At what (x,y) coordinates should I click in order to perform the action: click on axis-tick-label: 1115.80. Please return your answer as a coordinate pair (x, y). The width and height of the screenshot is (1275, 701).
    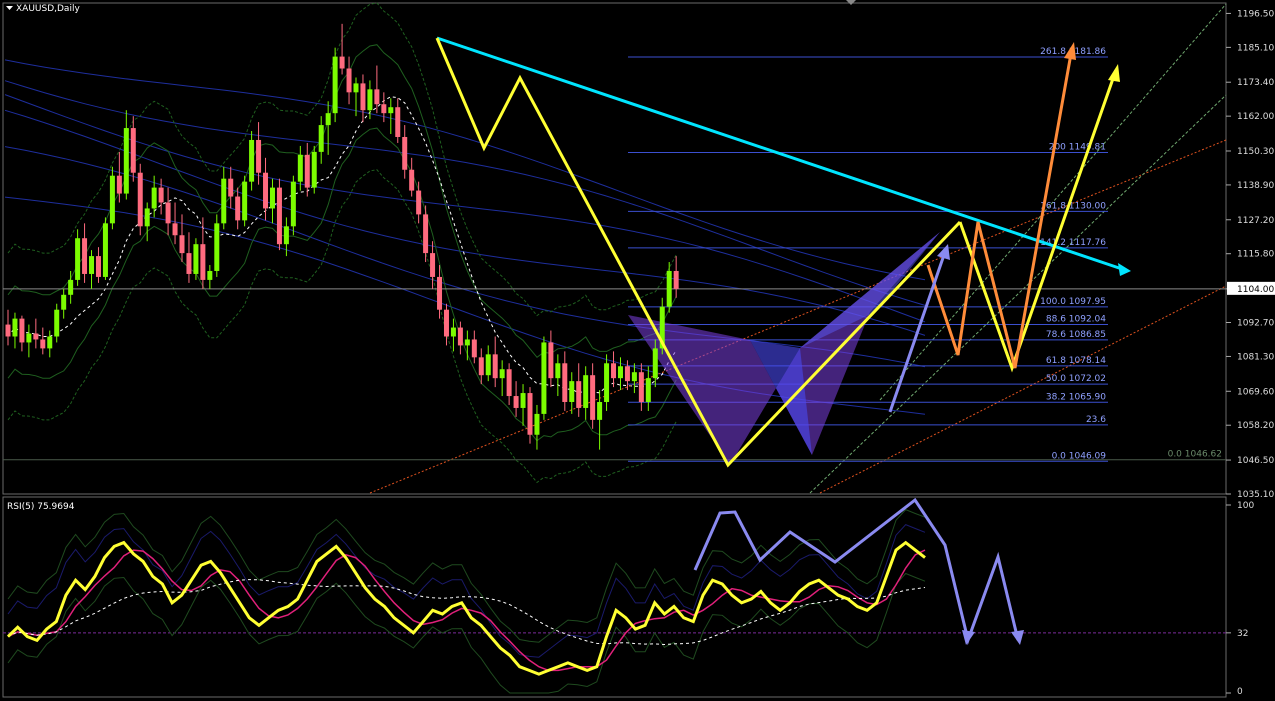
    Looking at the image, I should click on (1255, 255).